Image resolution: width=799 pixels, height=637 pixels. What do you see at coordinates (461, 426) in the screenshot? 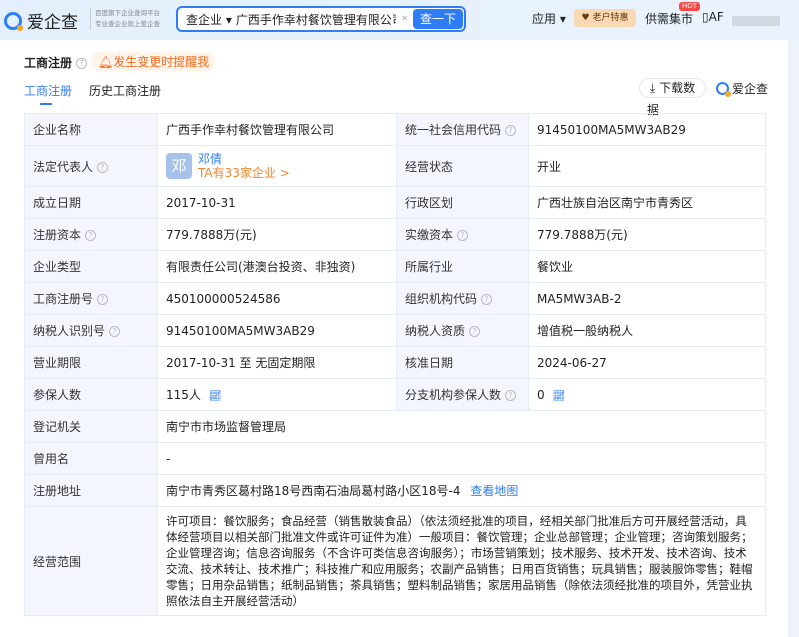
I see `field-cell: 南宁市市场监督管理局` at bounding box center [461, 426].